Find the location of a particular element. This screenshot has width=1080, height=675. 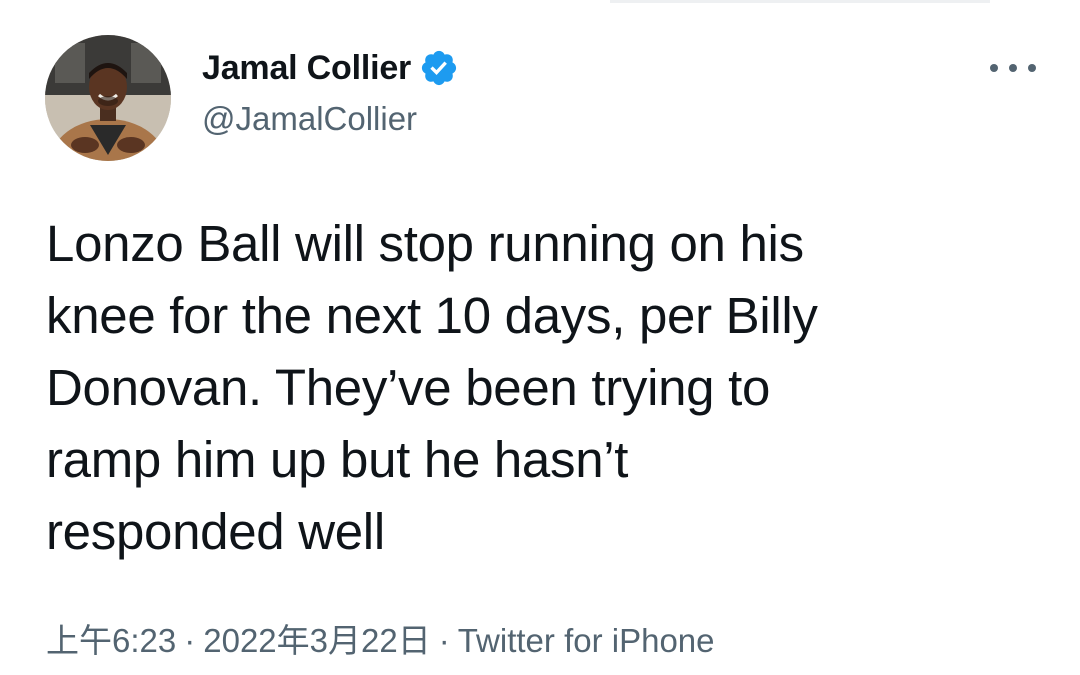

author-handle: @JamalCollier is located at coordinates (309, 119).